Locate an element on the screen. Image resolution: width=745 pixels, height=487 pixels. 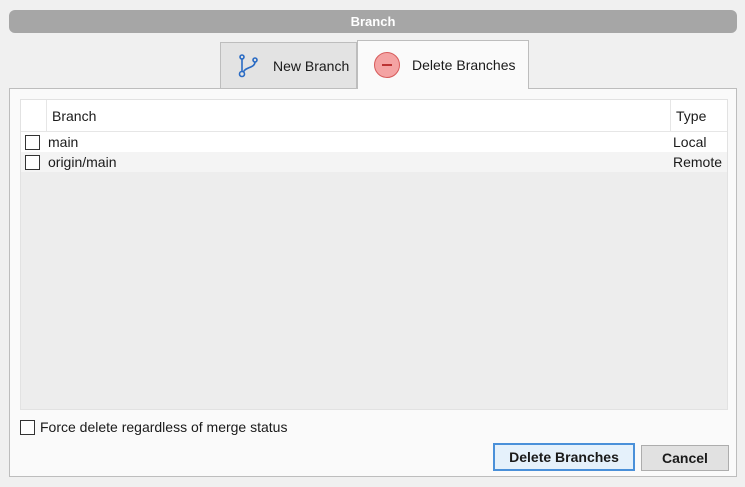
force-delete-checkbox is located at coordinates (27, 427).